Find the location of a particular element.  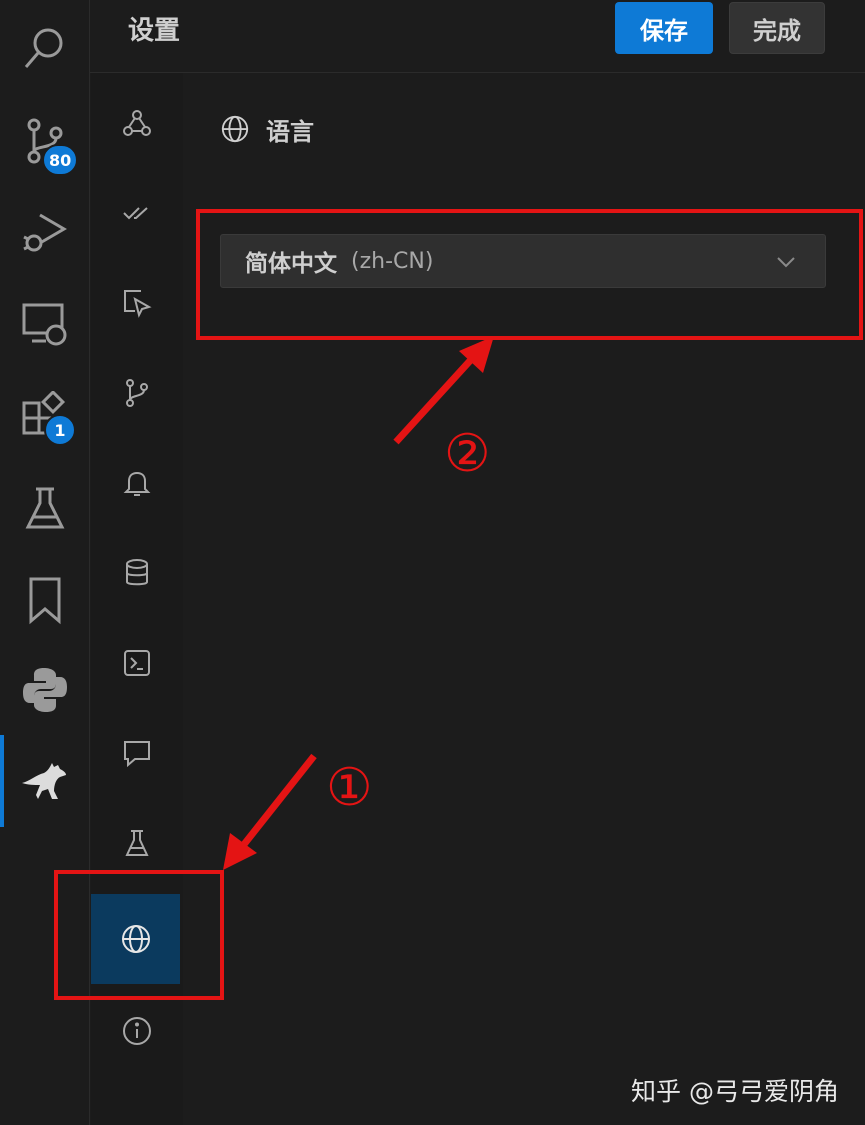

globe-icon is located at coordinates (235, 129).